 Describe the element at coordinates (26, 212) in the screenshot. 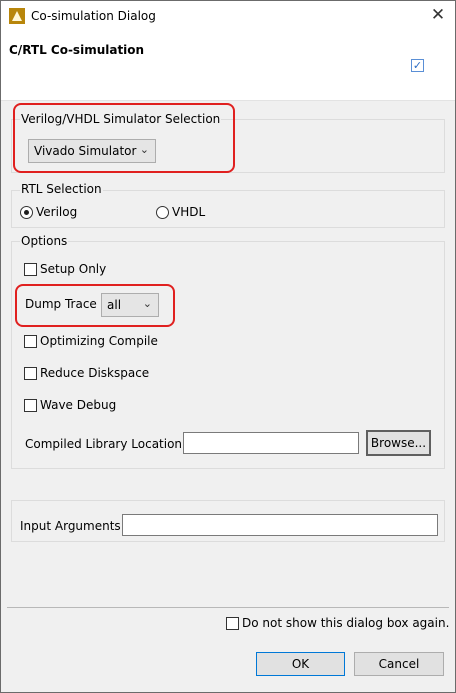

I see `verilog-radio-indicator` at that location.